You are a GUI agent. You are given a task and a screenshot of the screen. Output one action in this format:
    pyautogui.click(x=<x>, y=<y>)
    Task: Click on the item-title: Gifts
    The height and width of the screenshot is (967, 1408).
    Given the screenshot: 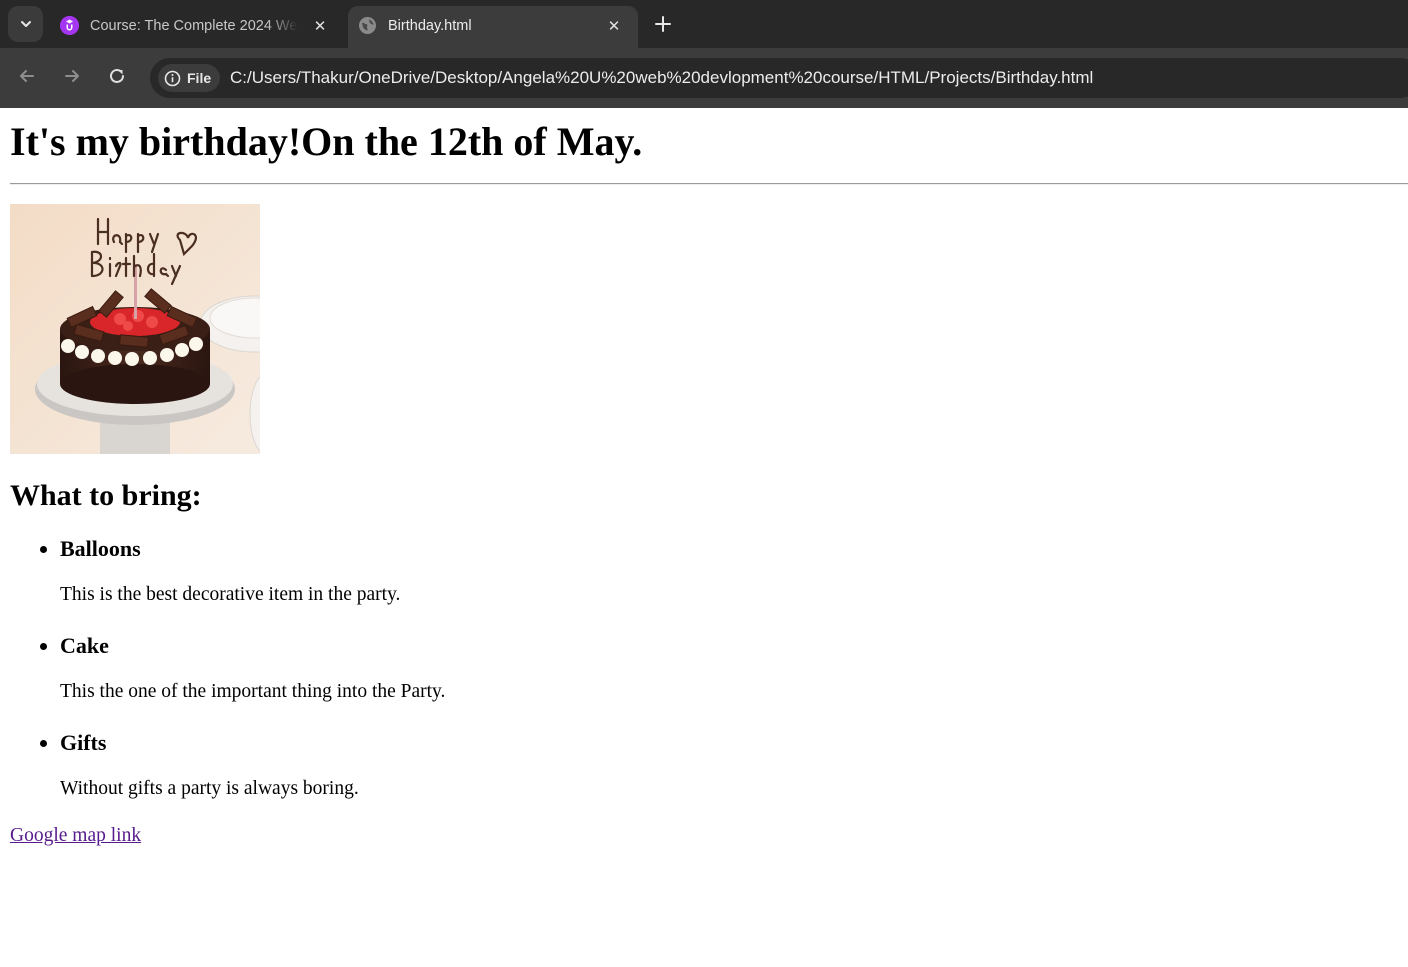 What is the action you would take?
    pyautogui.click(x=83, y=742)
    